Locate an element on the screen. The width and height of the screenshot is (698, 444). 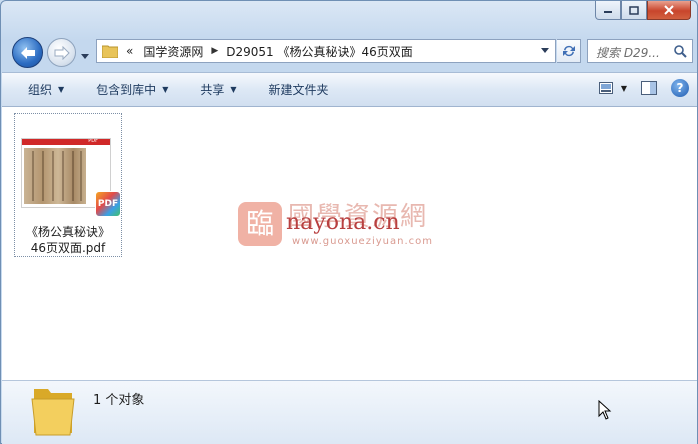
watermark-logo-icon: 臨 is located at coordinates (260, 224).